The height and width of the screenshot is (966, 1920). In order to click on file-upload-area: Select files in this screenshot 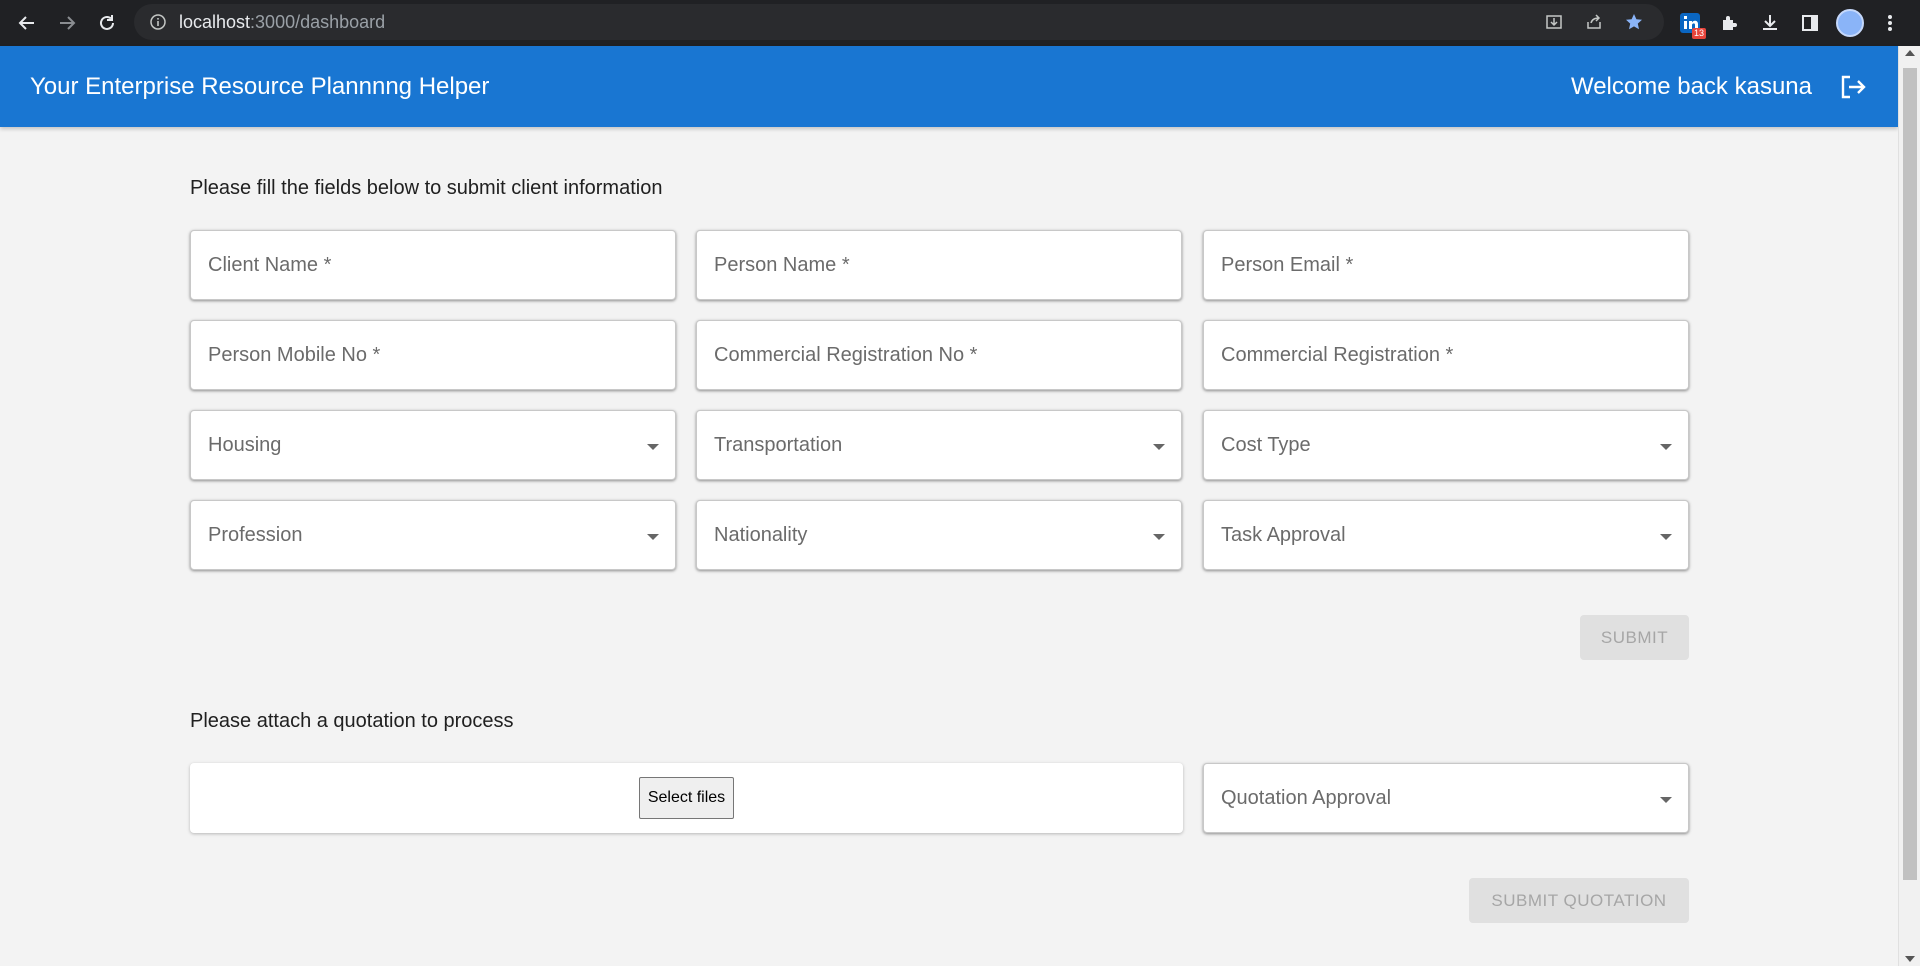, I will do `click(686, 798)`.